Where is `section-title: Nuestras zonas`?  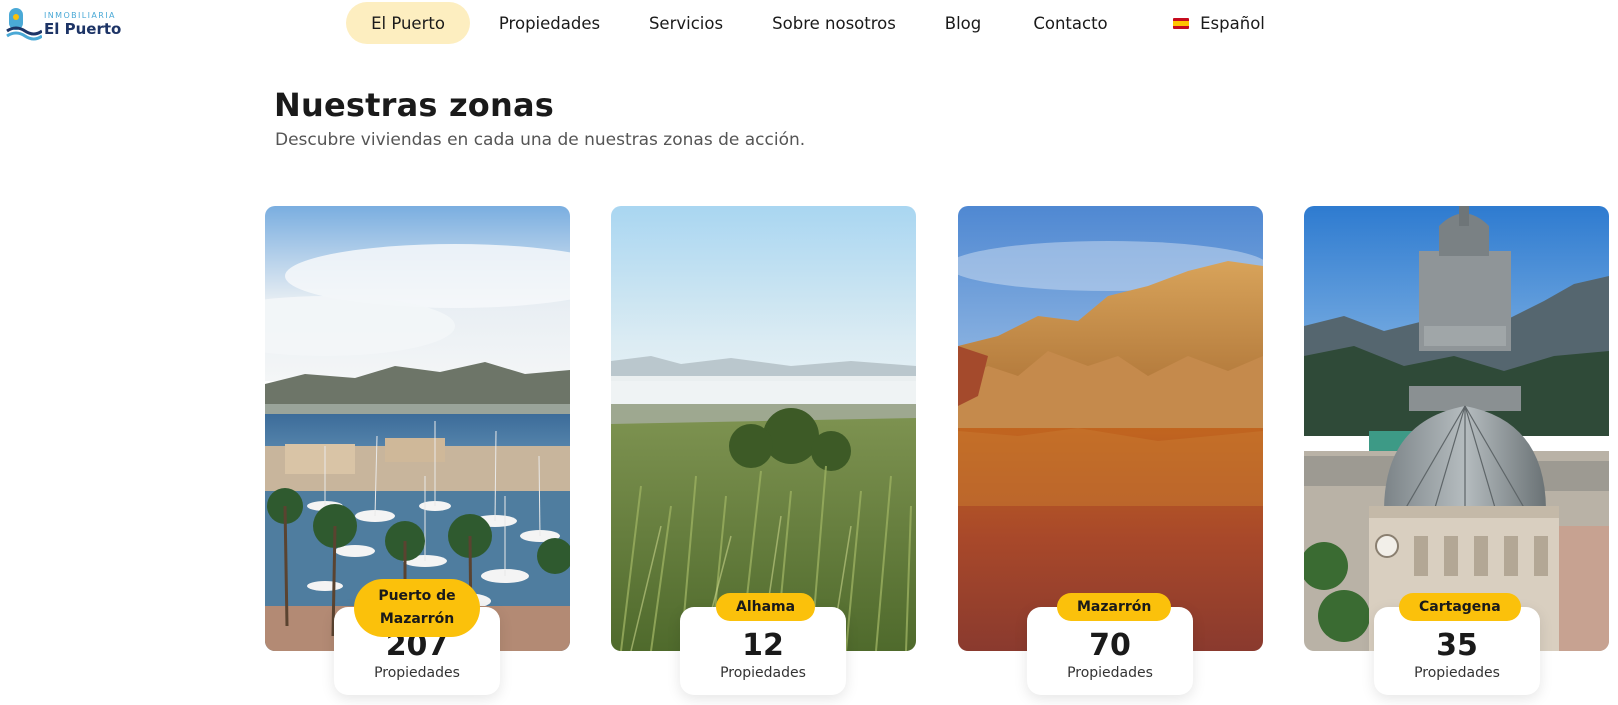 section-title: Nuestras zonas is located at coordinates (414, 105).